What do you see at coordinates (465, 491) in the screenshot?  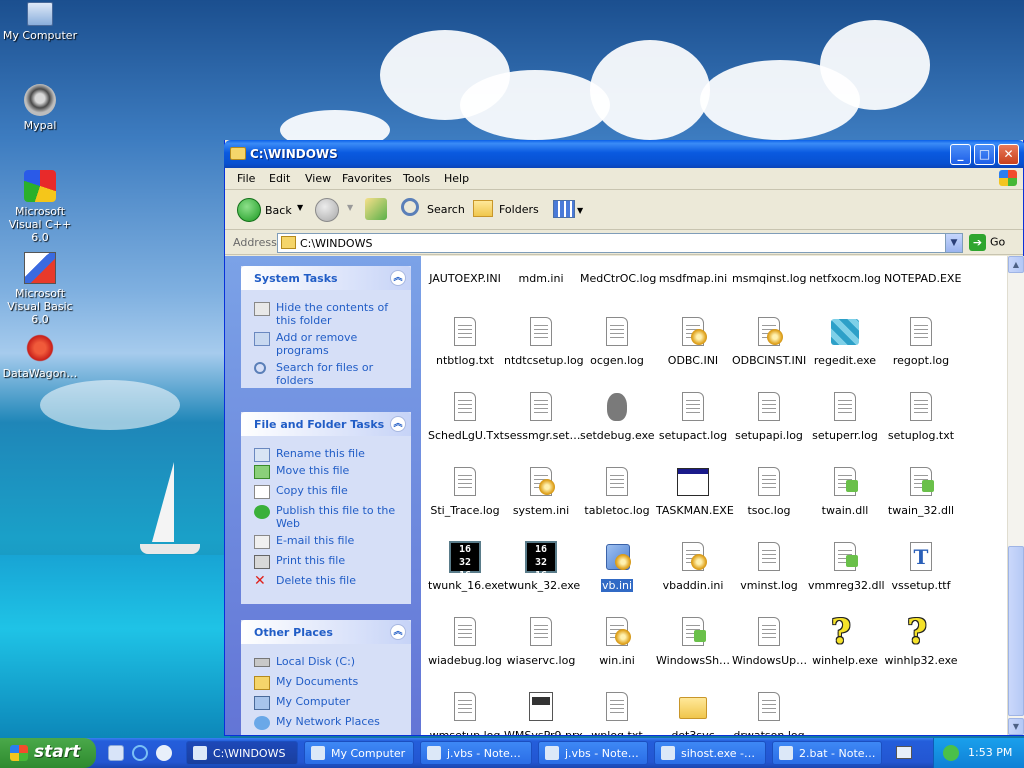 I see `file-item: Sti_Trace.log` at bounding box center [465, 491].